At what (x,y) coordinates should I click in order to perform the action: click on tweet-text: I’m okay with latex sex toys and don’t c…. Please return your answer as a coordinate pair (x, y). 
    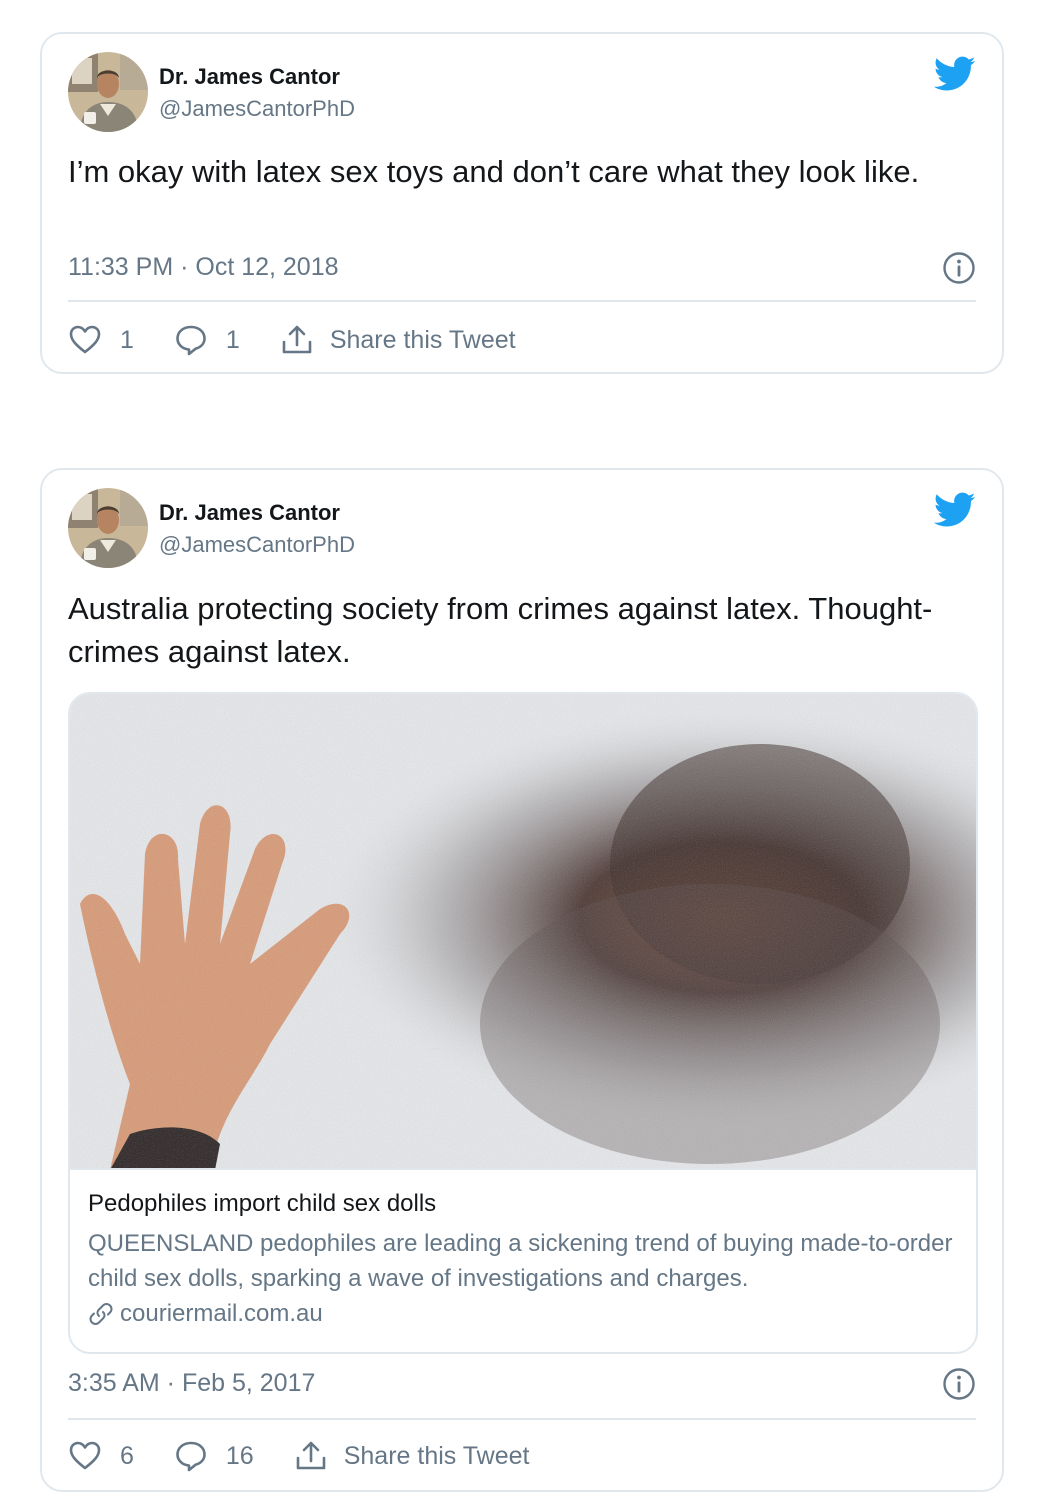
    Looking at the image, I should click on (494, 171).